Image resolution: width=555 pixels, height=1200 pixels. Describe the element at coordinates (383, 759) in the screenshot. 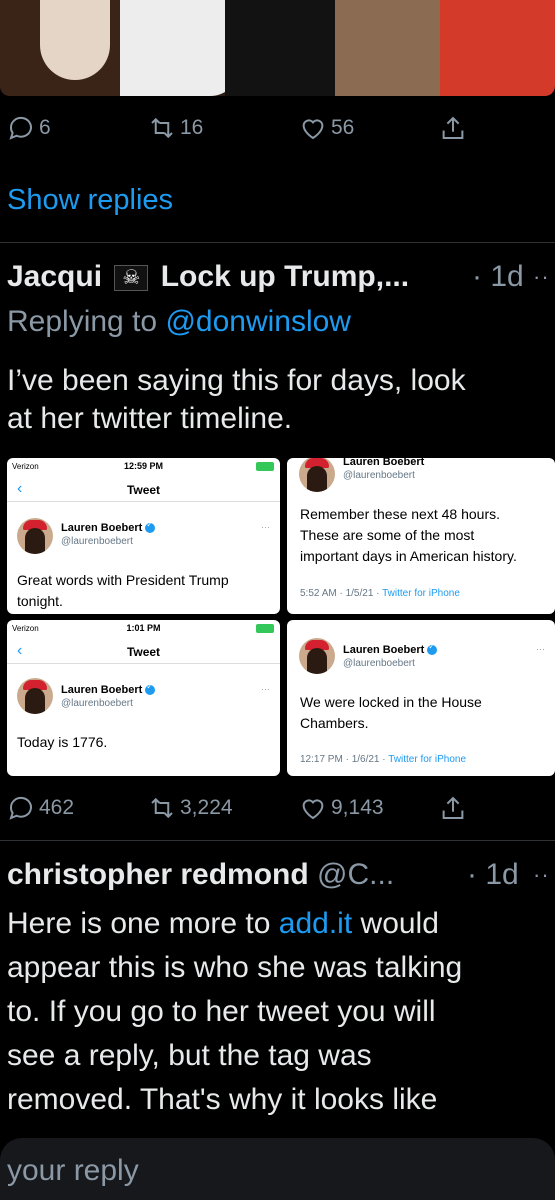

I see `screenshot-tweet-meta: 12:17 PM · 1/6/21 · Twitter for iPhone` at that location.